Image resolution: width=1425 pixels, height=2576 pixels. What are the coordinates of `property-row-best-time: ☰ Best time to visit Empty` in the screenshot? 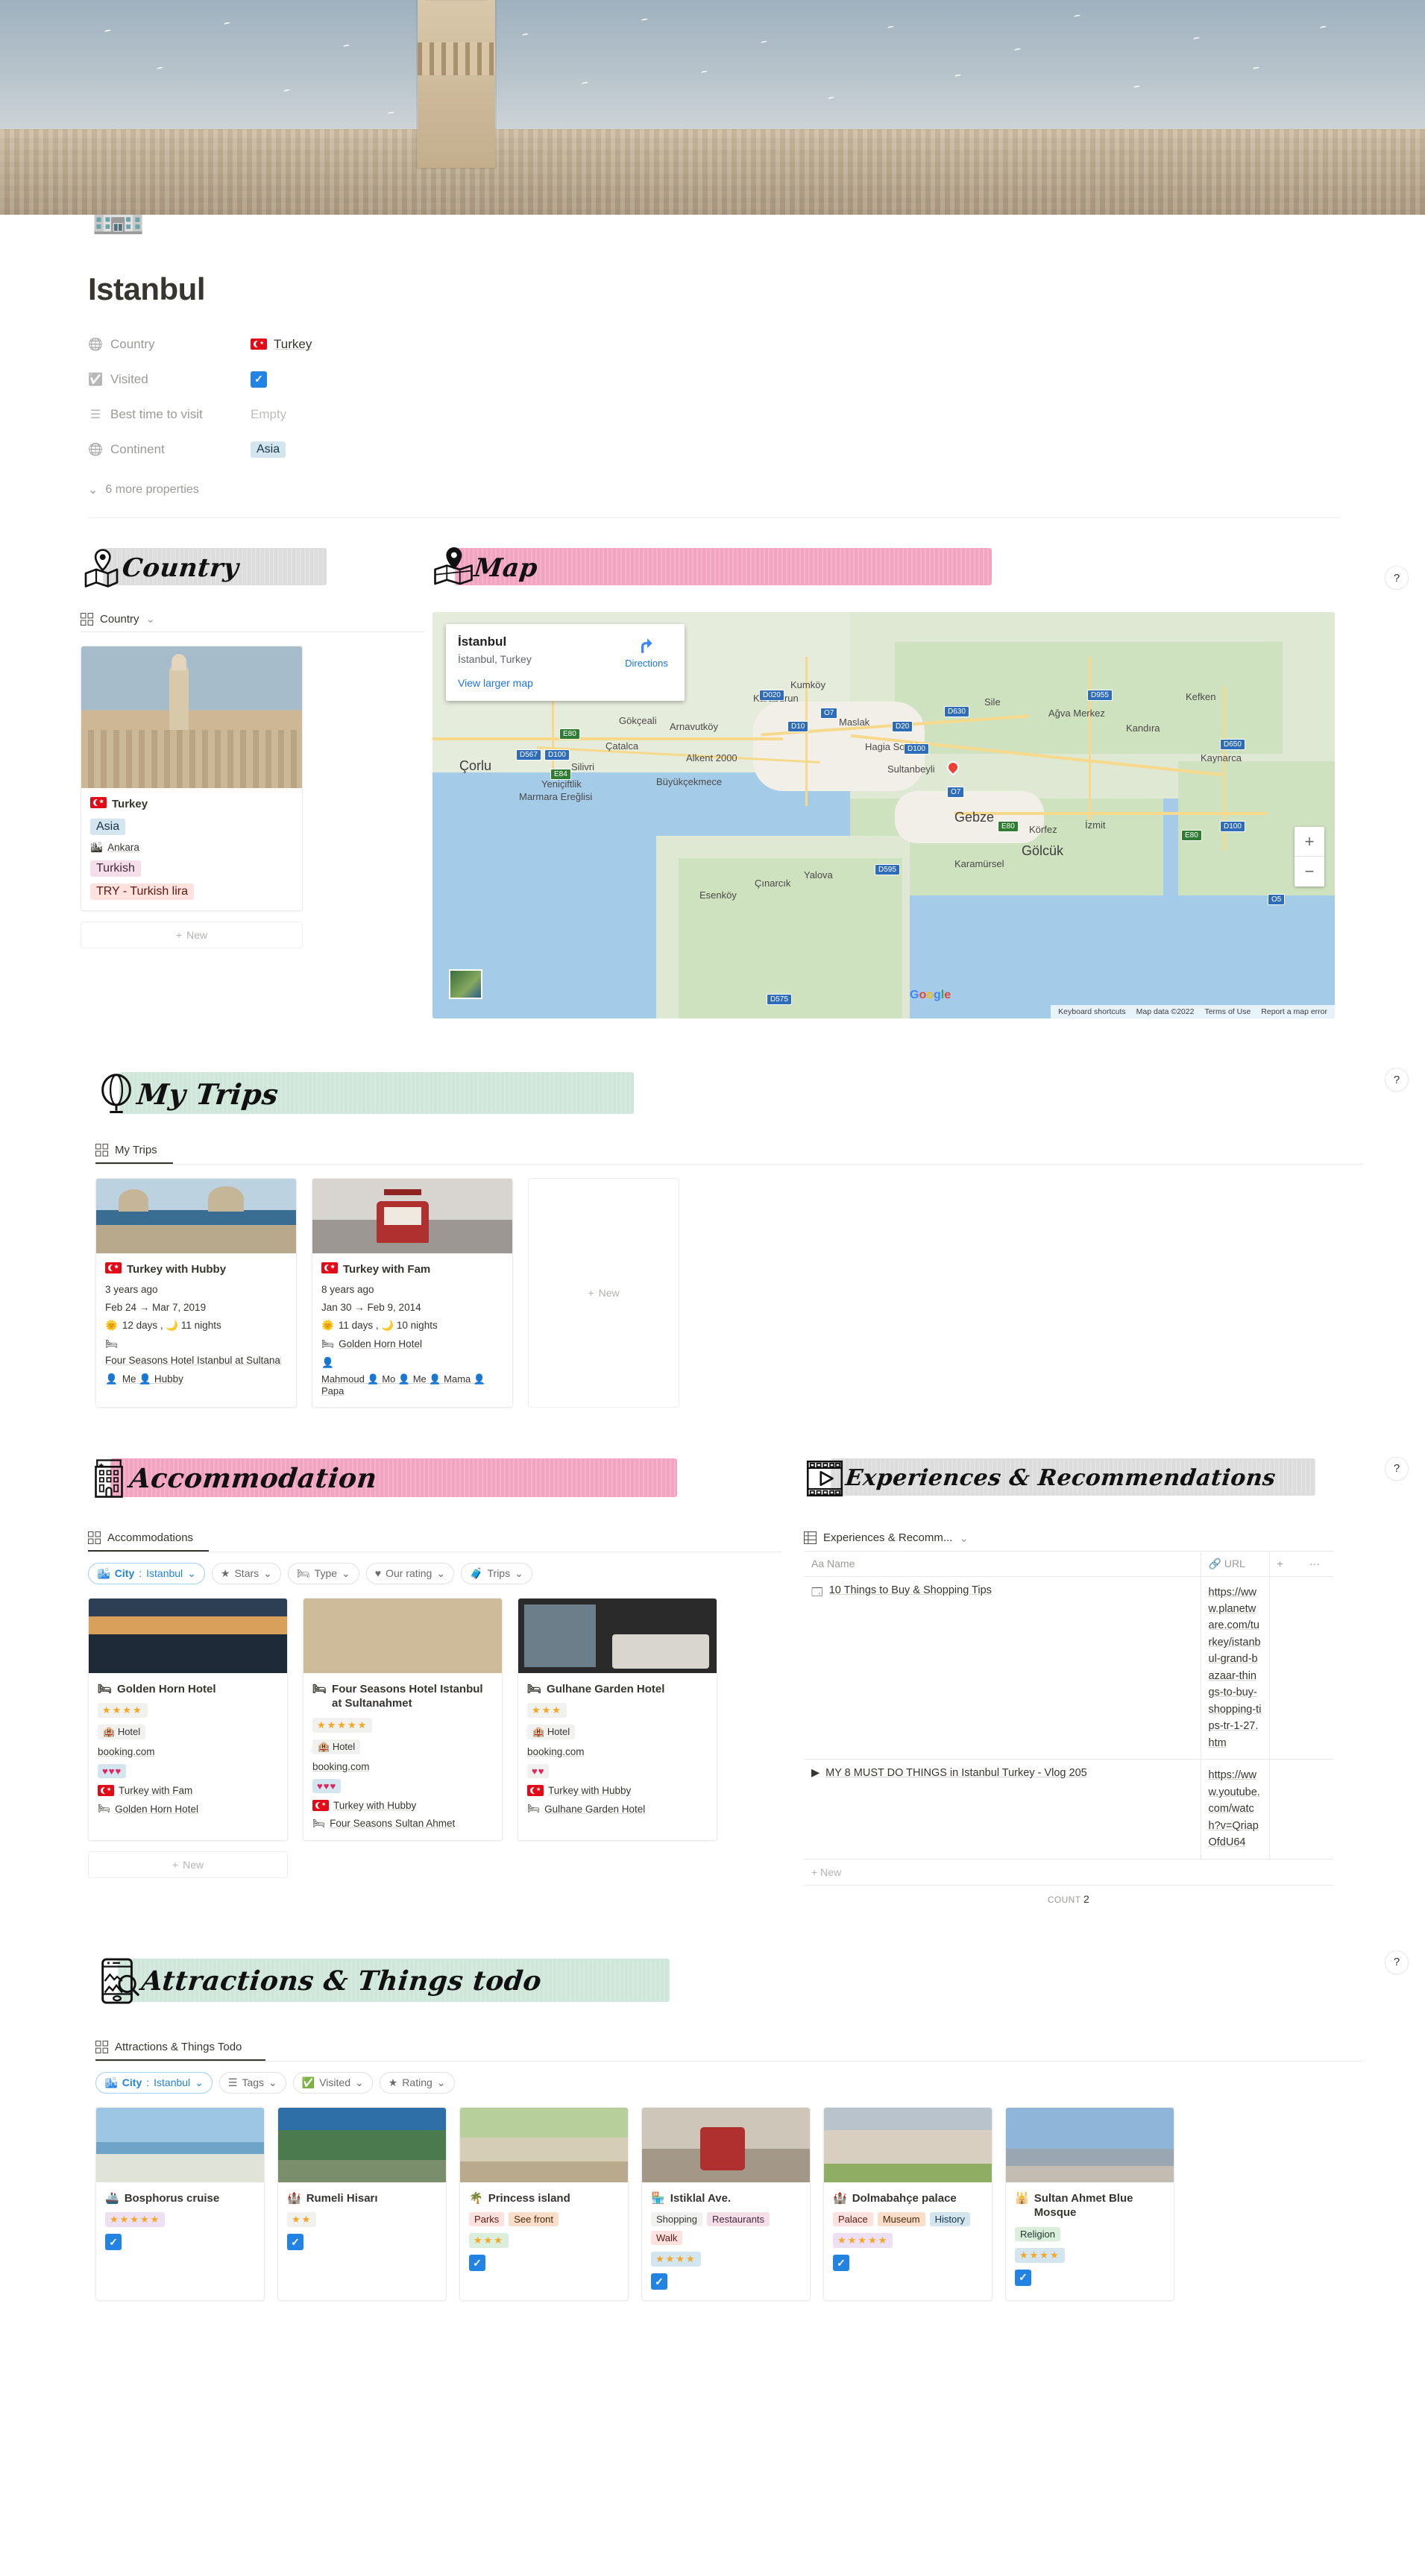 It's located at (714, 414).